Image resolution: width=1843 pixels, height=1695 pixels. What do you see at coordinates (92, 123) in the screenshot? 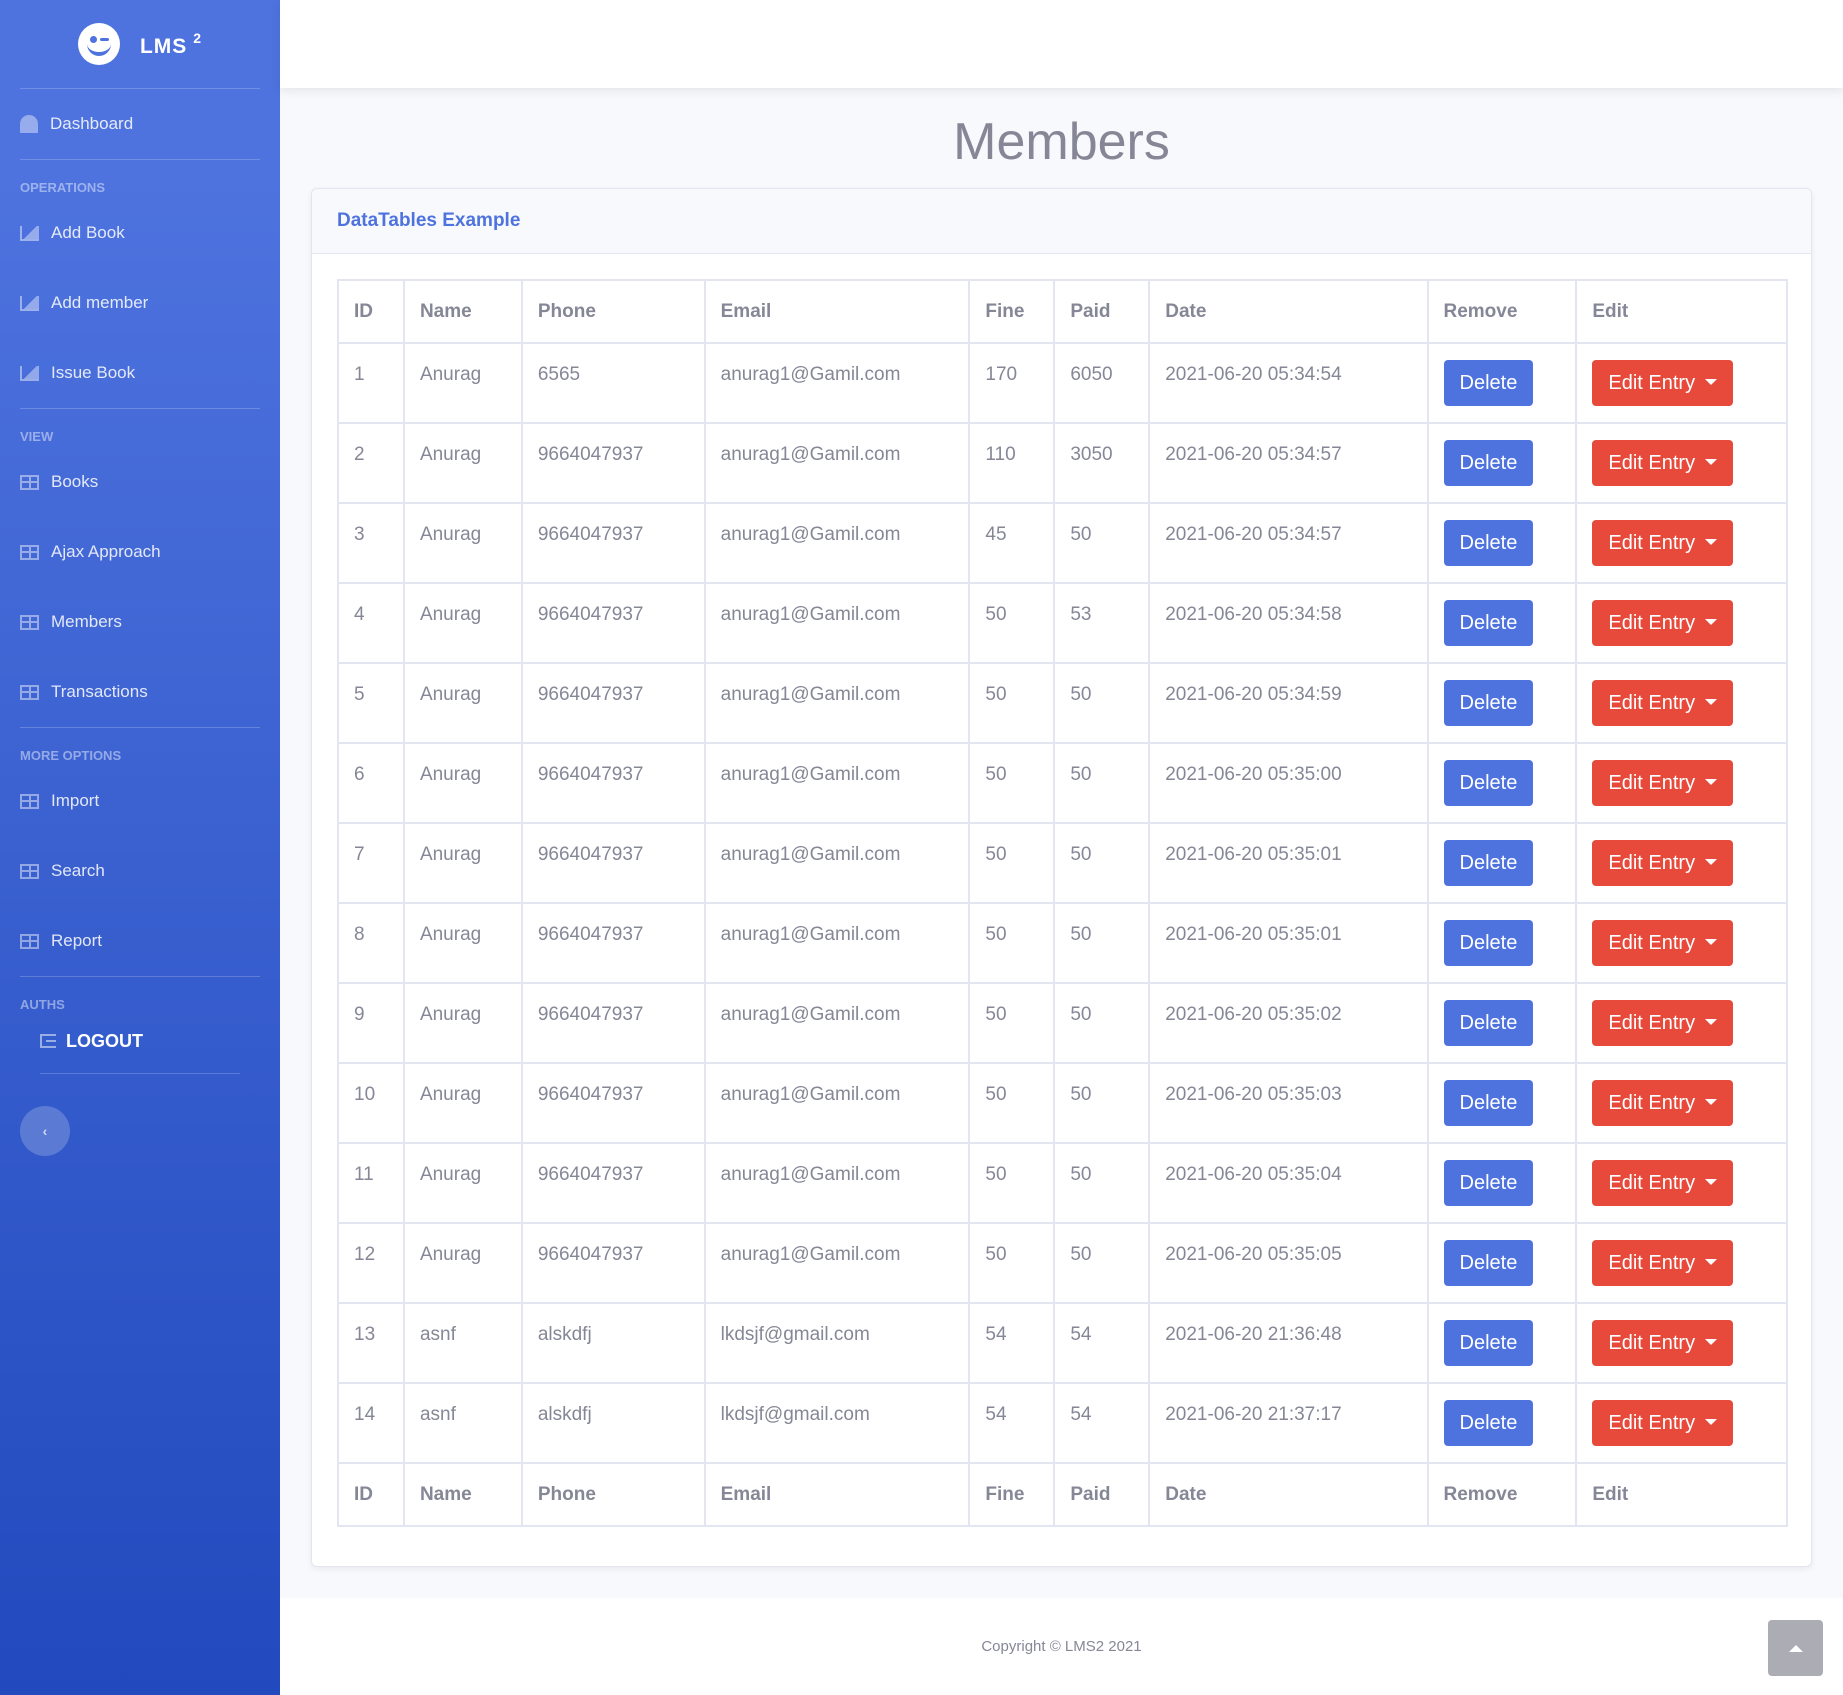
I see `sidebar-item-label: Dashboard` at bounding box center [92, 123].